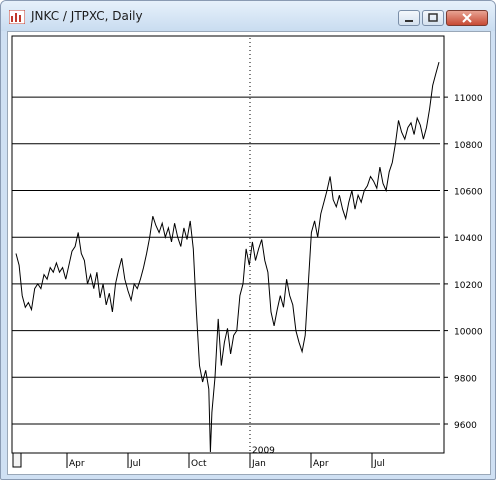  What do you see at coordinates (465, 379) in the screenshot?
I see `y-tick-label: 9800` at bounding box center [465, 379].